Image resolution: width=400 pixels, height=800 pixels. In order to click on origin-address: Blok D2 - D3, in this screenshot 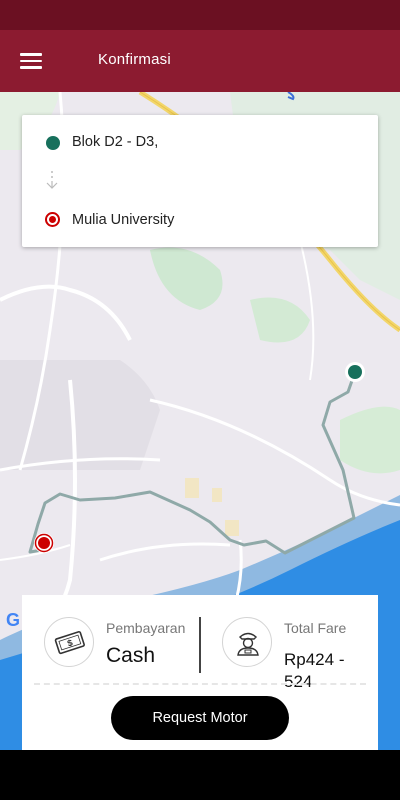, I will do `click(115, 142)`.